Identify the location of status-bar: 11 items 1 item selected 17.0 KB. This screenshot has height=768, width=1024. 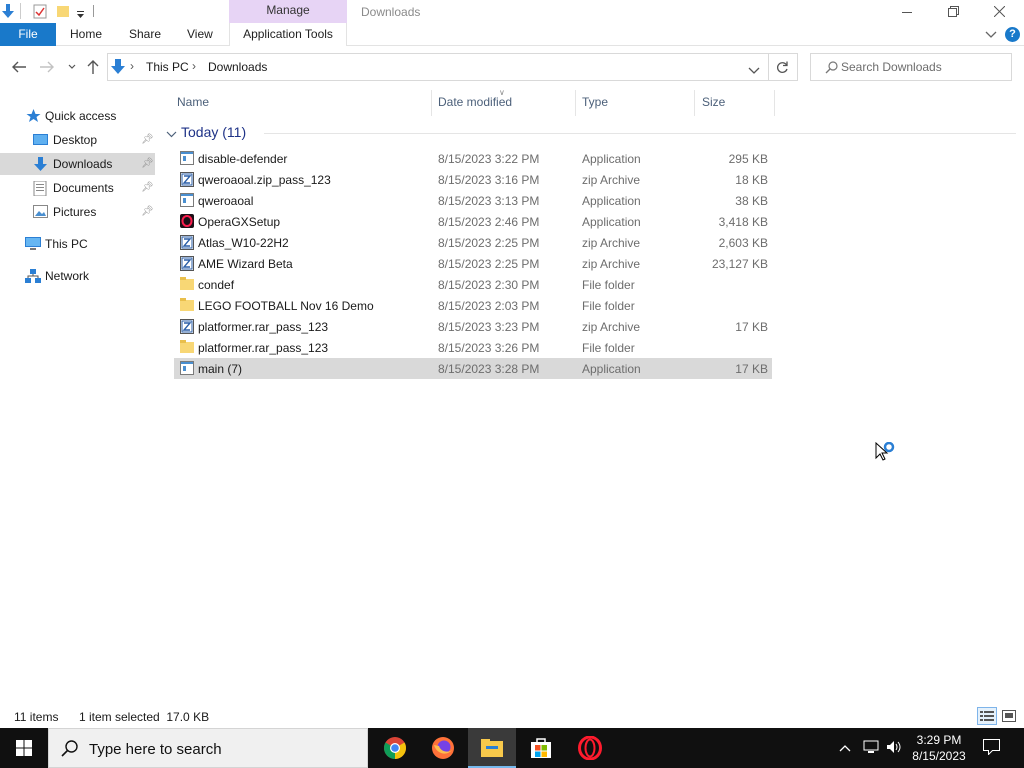
(512, 716).